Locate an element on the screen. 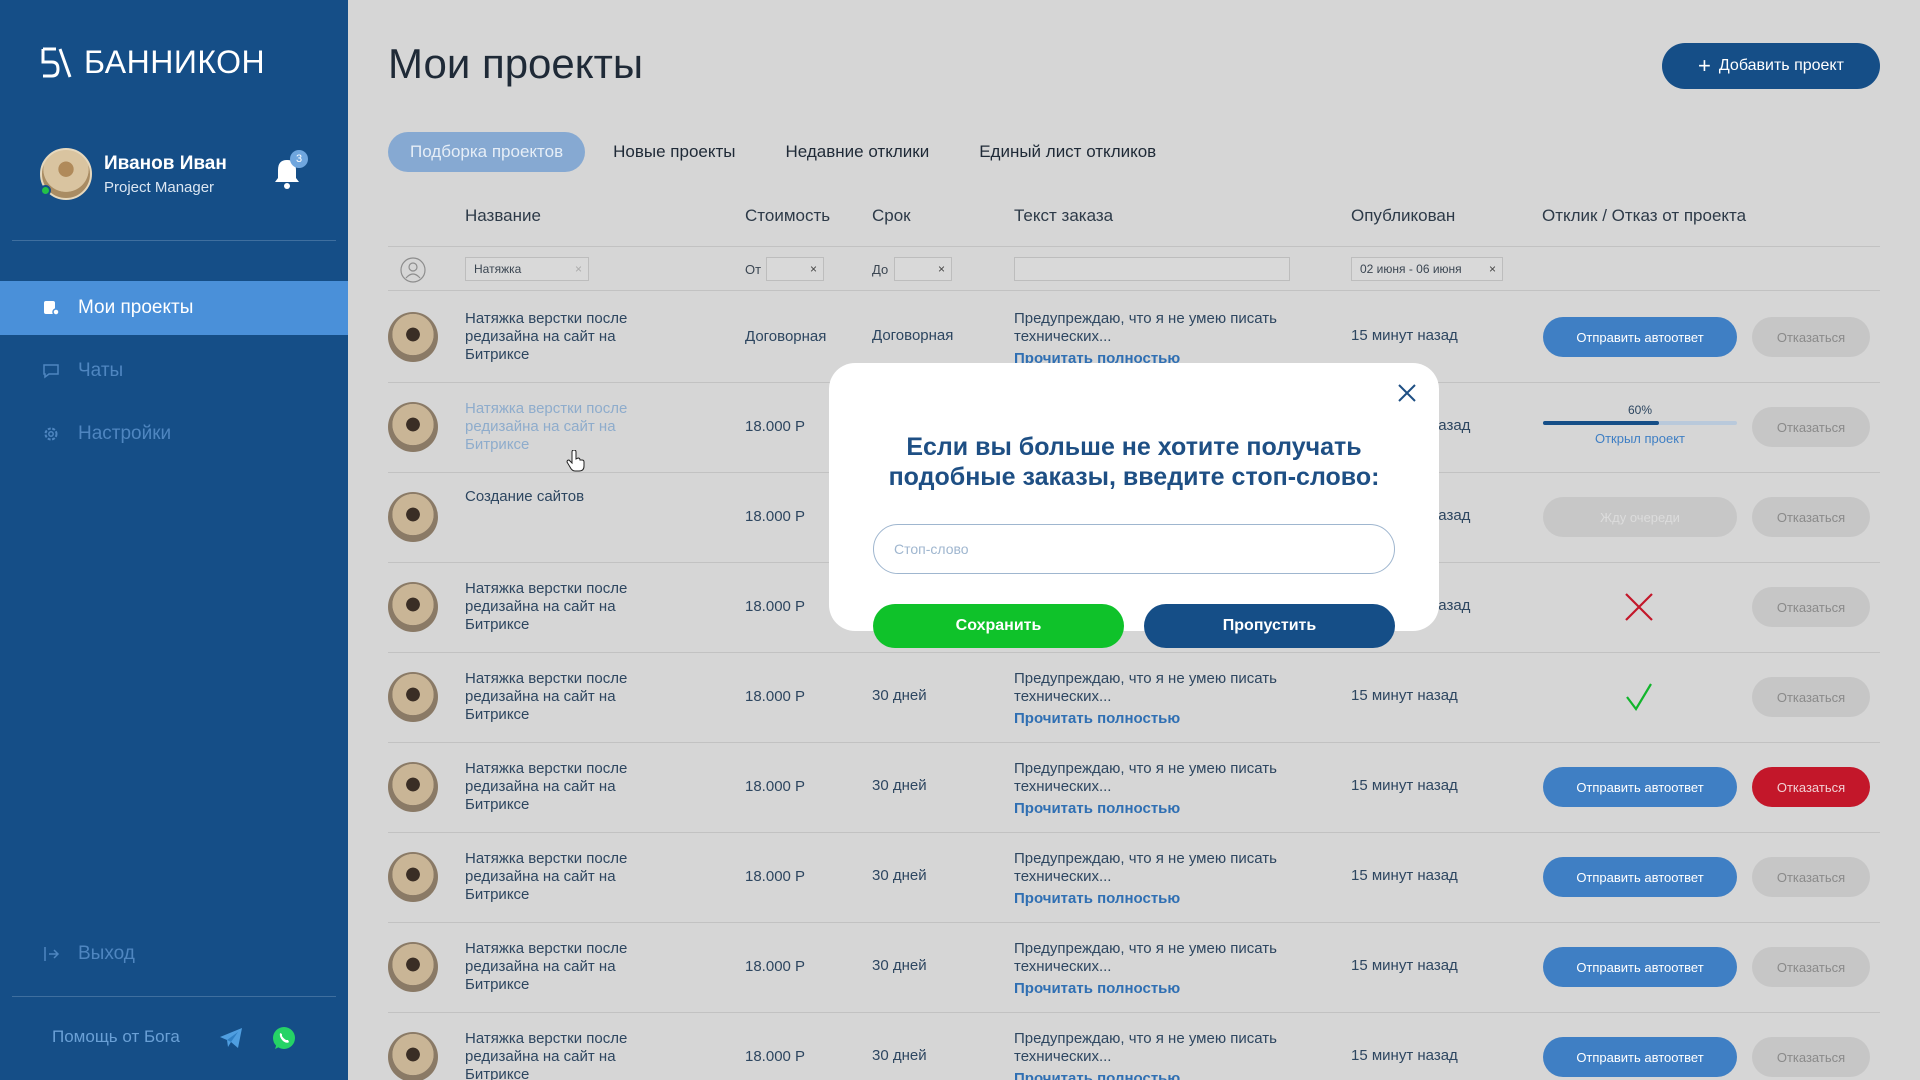 The height and width of the screenshot is (1080, 1920). progress-bar is located at coordinates (1640, 423).